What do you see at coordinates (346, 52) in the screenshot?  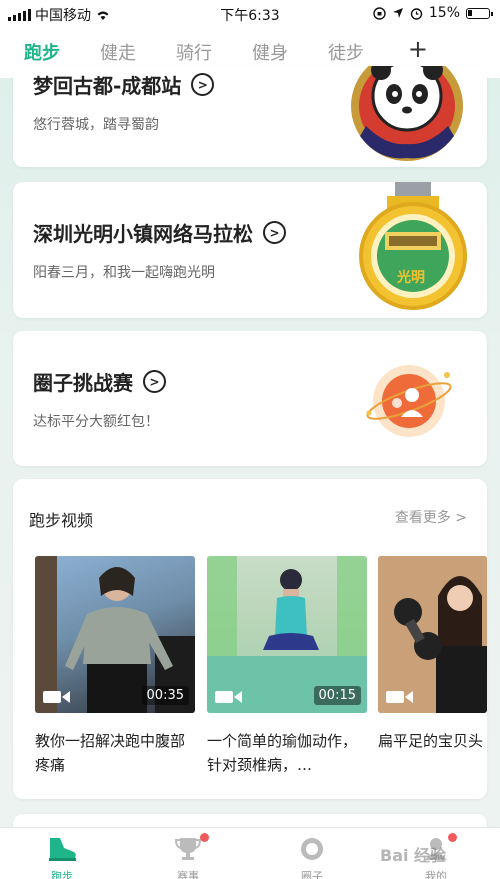 I see `tab-hiking: 徒步` at bounding box center [346, 52].